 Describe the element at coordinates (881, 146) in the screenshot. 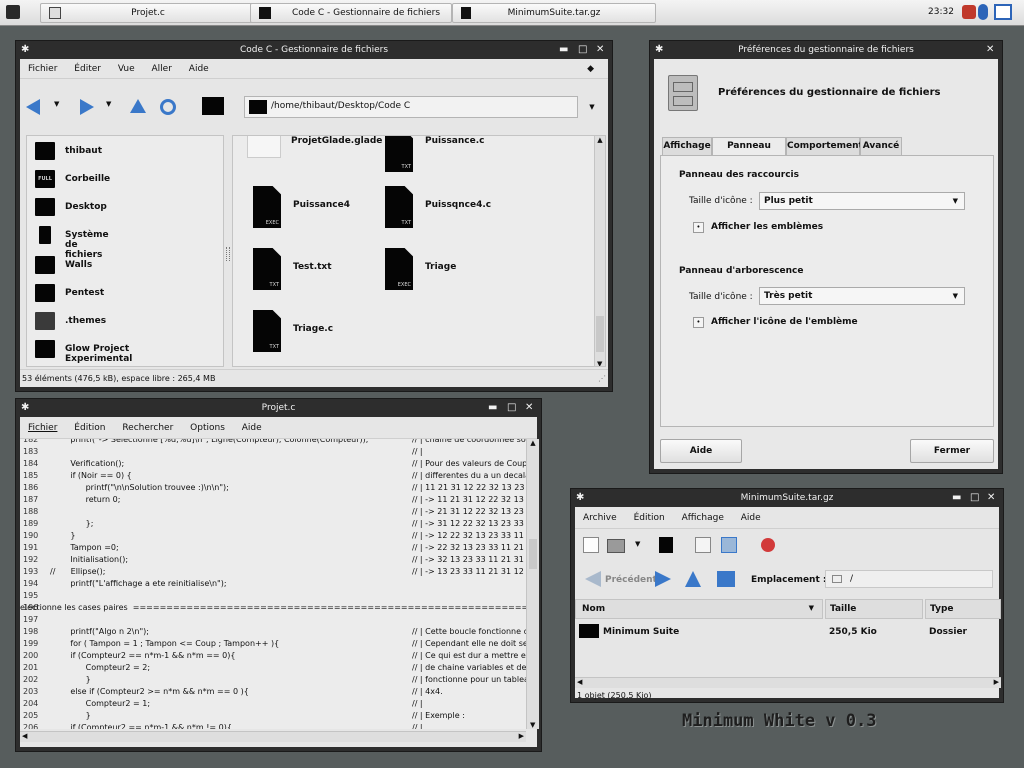

I see `tab-avance: Avancé` at that location.